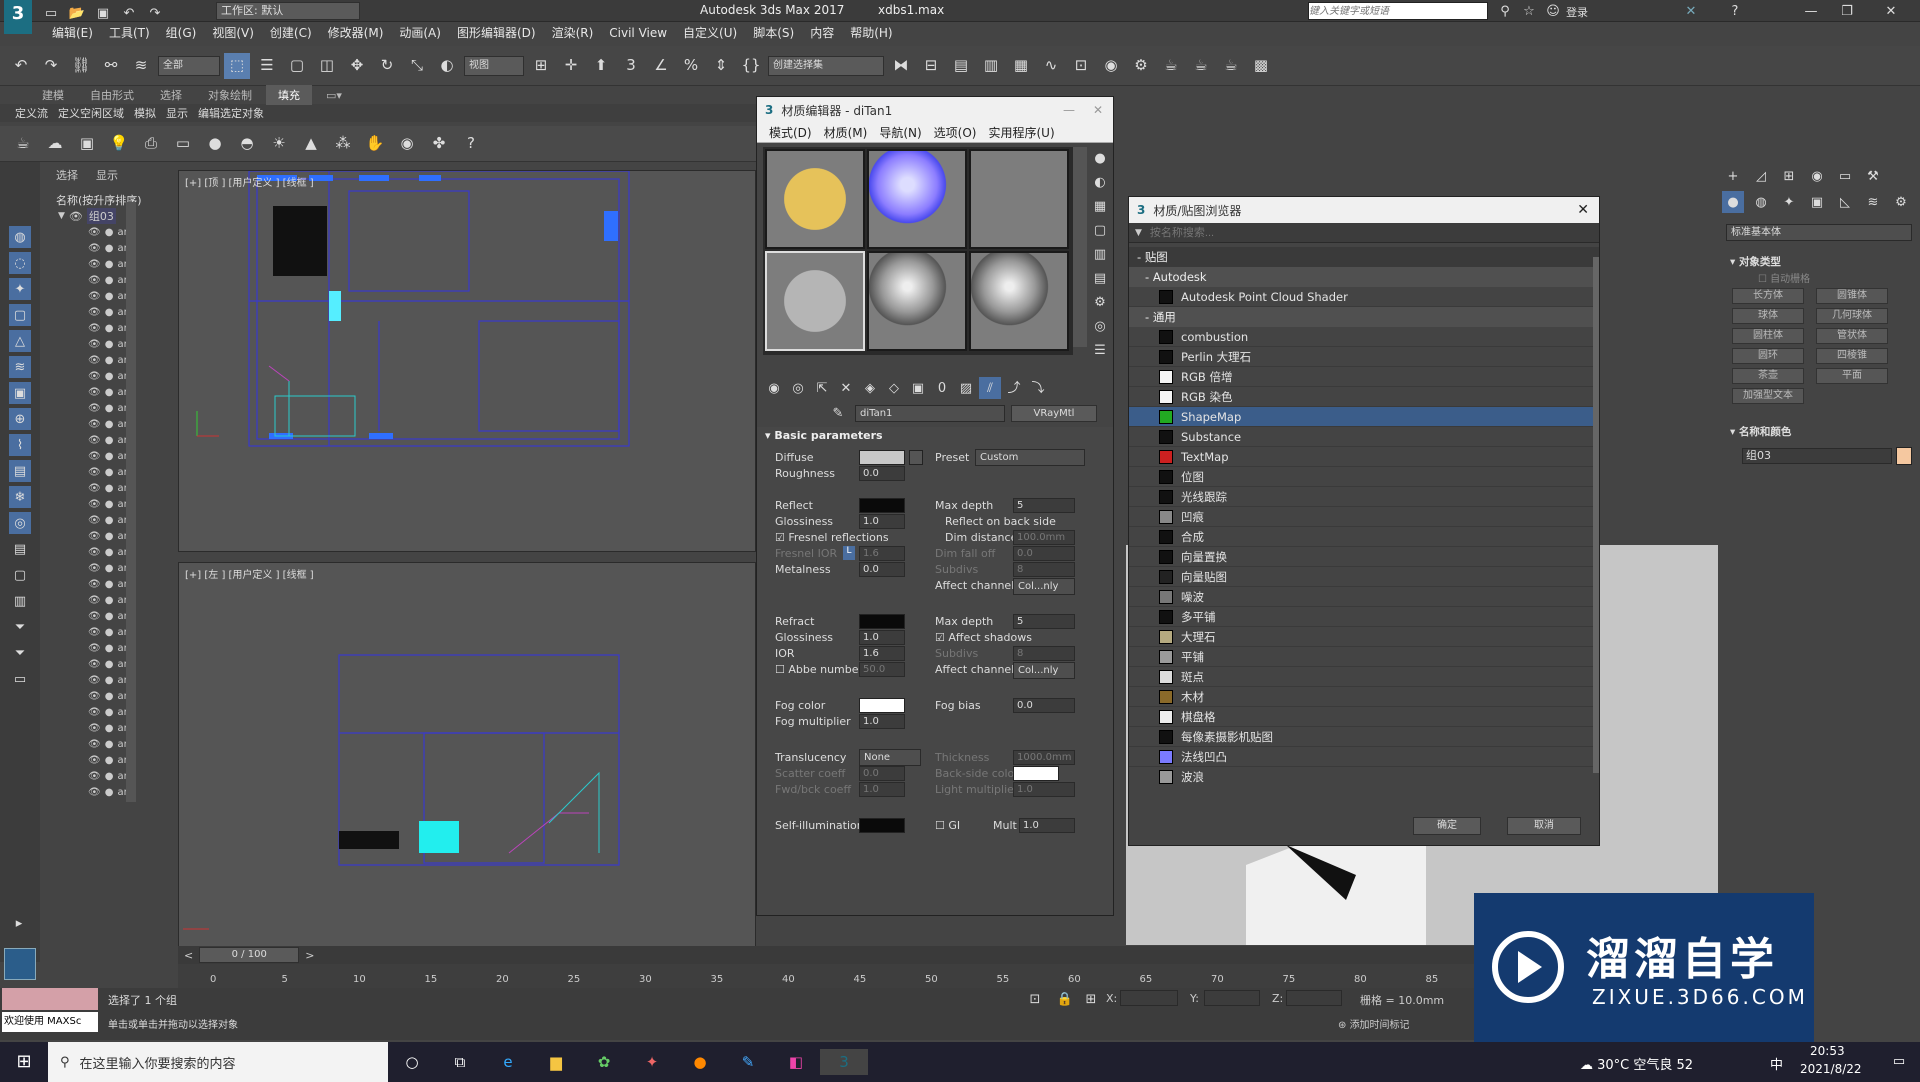  Describe the element at coordinates (407, 144) in the screenshot. I see `ball-icon: ◉` at that location.